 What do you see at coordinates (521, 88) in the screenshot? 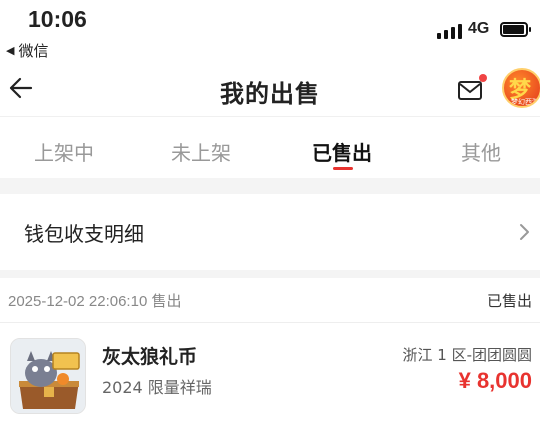
I see `avatar: 梦 梦幻西游` at bounding box center [521, 88].